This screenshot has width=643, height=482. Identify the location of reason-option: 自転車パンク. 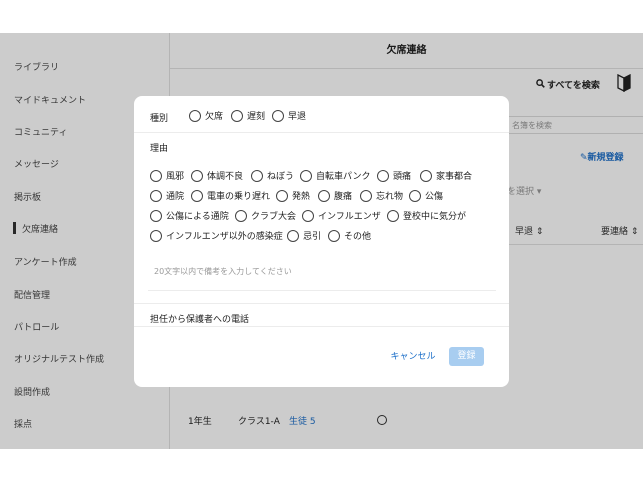
(335, 175).